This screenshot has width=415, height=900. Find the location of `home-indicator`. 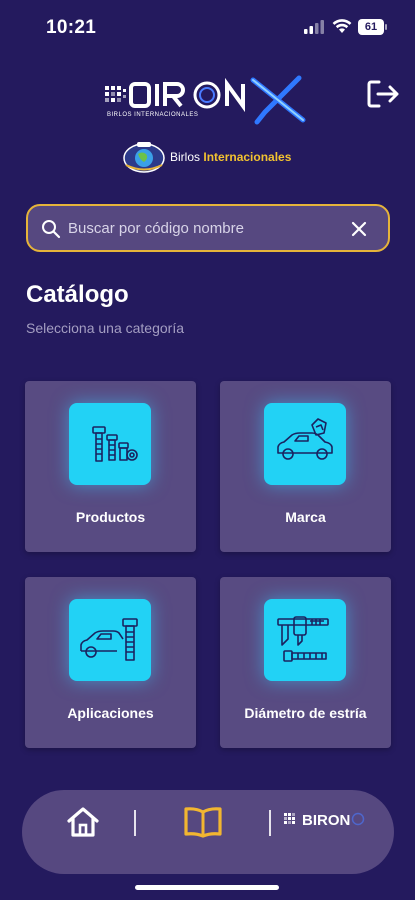

home-indicator is located at coordinates (207, 887).